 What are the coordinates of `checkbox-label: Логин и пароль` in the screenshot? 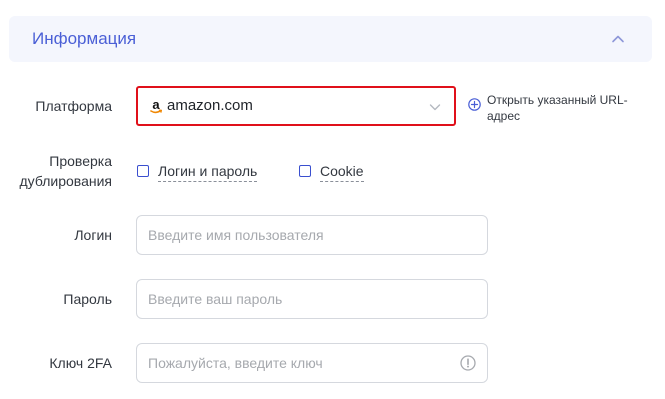 It's located at (208, 171).